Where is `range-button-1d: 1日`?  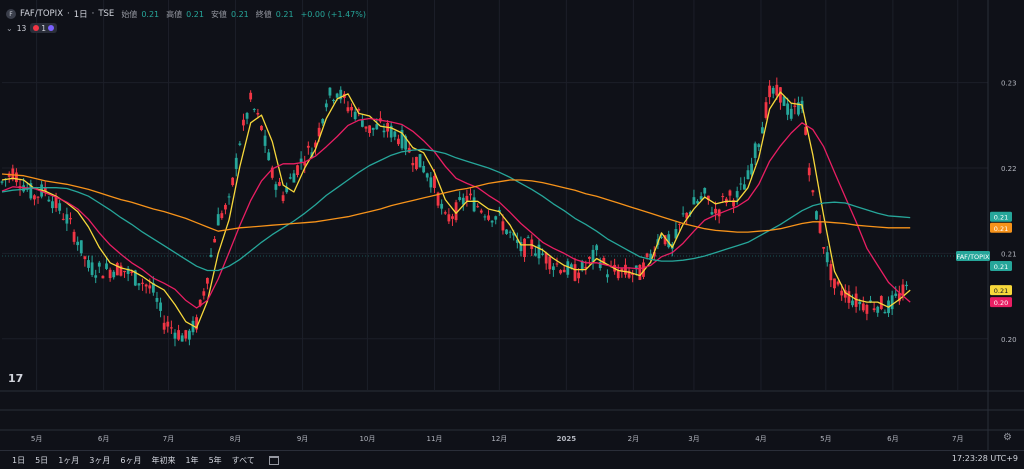
range-button-1d: 1日 is located at coordinates (18, 460).